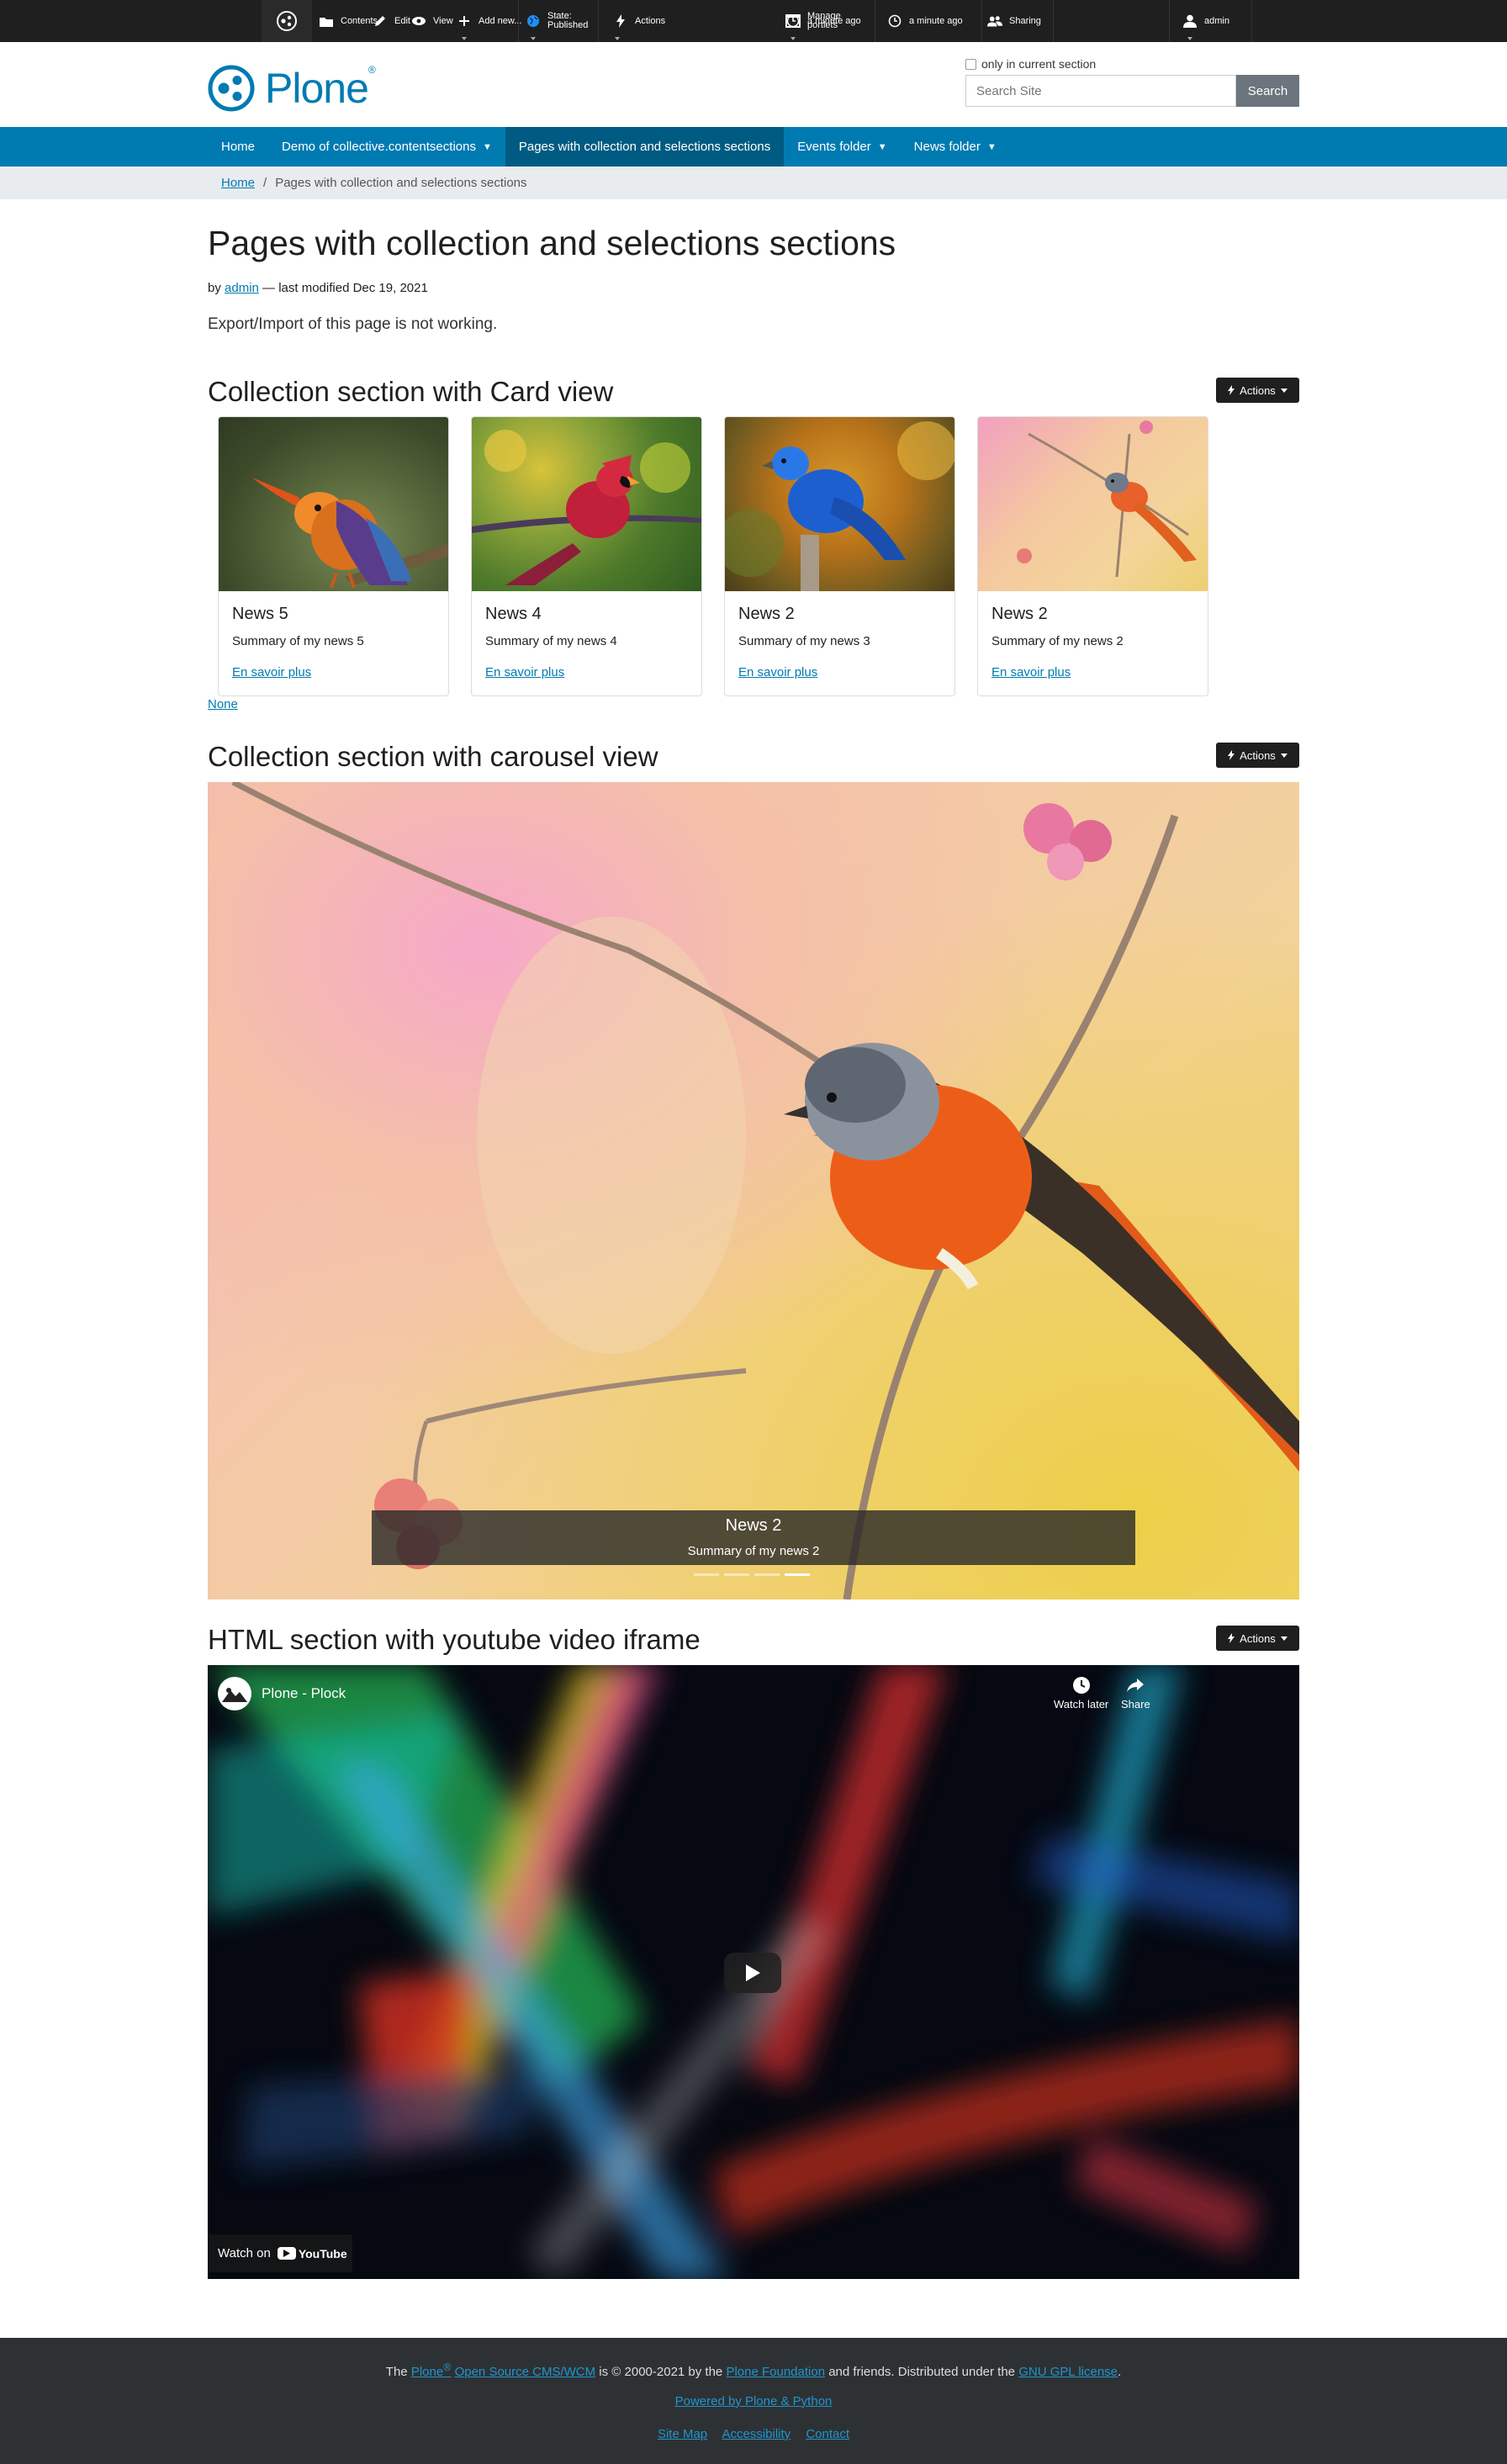 This screenshot has height=2464, width=1507. I want to click on kingfisher-image, so click(350, 533).